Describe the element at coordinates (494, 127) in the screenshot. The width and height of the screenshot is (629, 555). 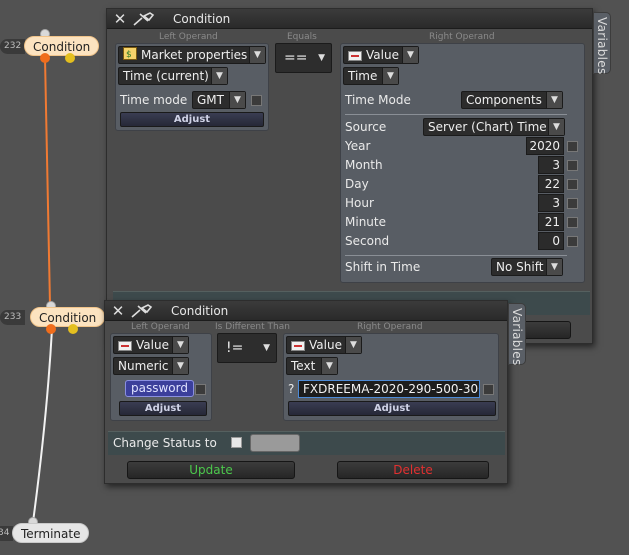
I see `source-dropdown: Server (Chart) Time ▼` at that location.